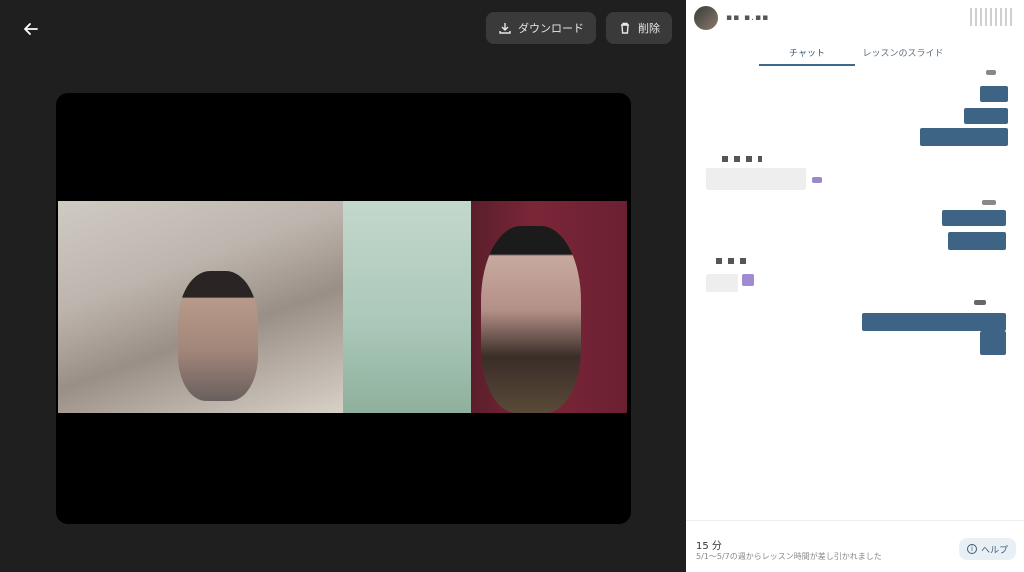 The image size is (1024, 572). What do you see at coordinates (31, 29) in the screenshot?
I see `back-arrow-icon` at bounding box center [31, 29].